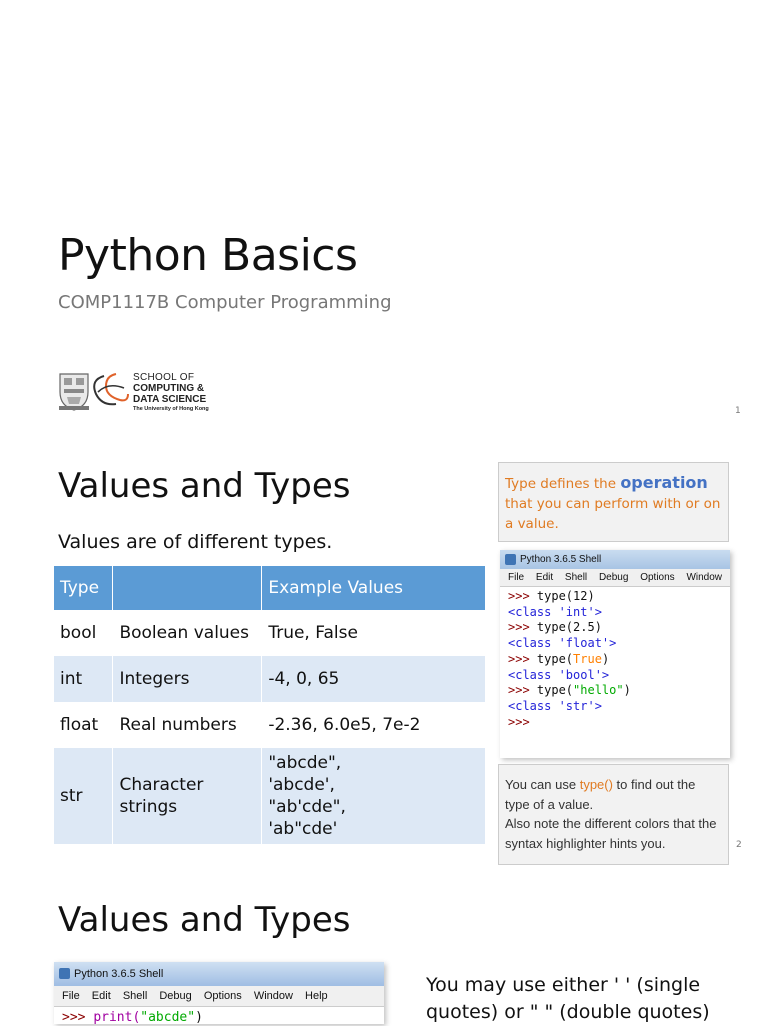 Image resolution: width=768 pixels, height=1026 pixels. What do you see at coordinates (84, 796) in the screenshot?
I see `table-cell-type: str` at bounding box center [84, 796].